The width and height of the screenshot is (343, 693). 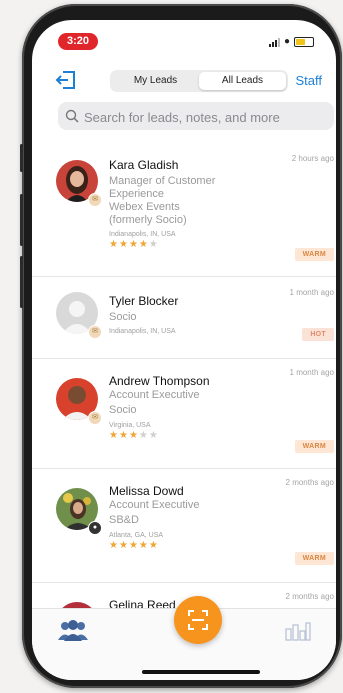 What do you see at coordinates (291, 41) in the screenshot?
I see `status-icons: ●` at bounding box center [291, 41].